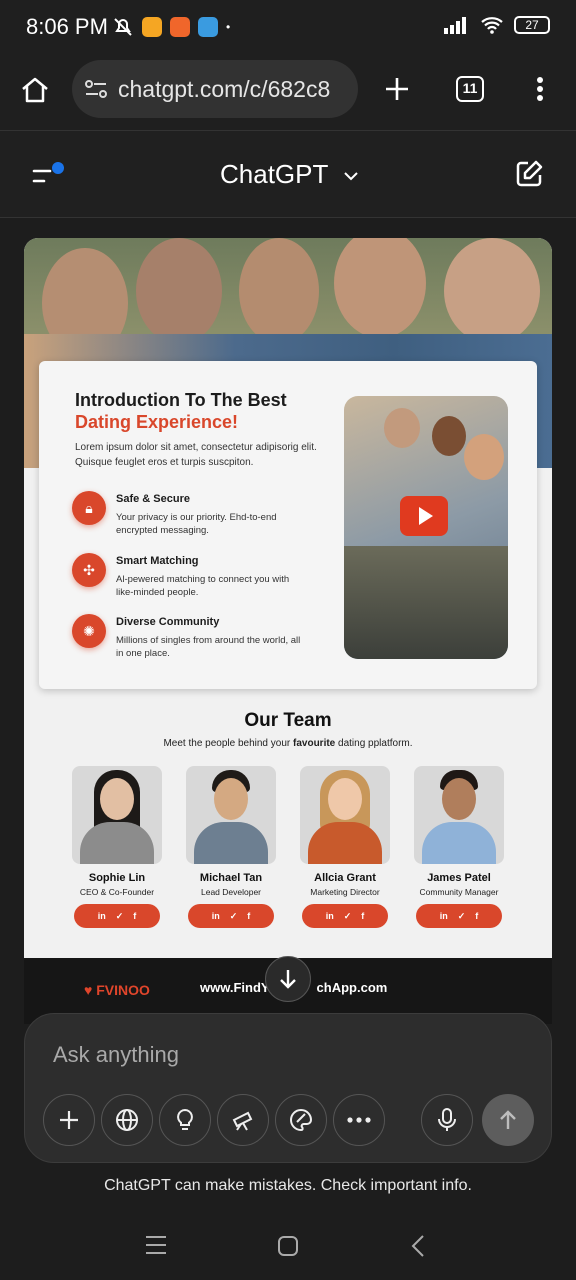  What do you see at coordinates (455, 25) in the screenshot?
I see `signal-icon` at bounding box center [455, 25].